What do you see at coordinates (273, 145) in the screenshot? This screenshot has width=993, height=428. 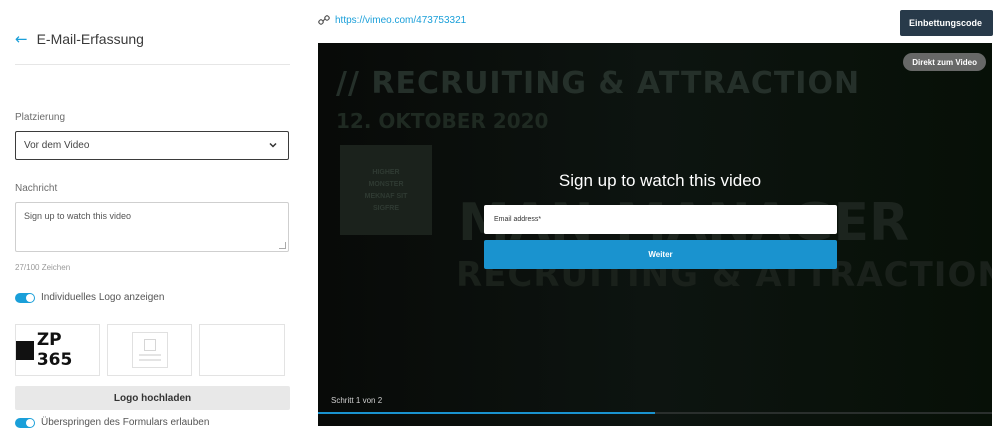 I see `chevron-down-icon` at bounding box center [273, 145].